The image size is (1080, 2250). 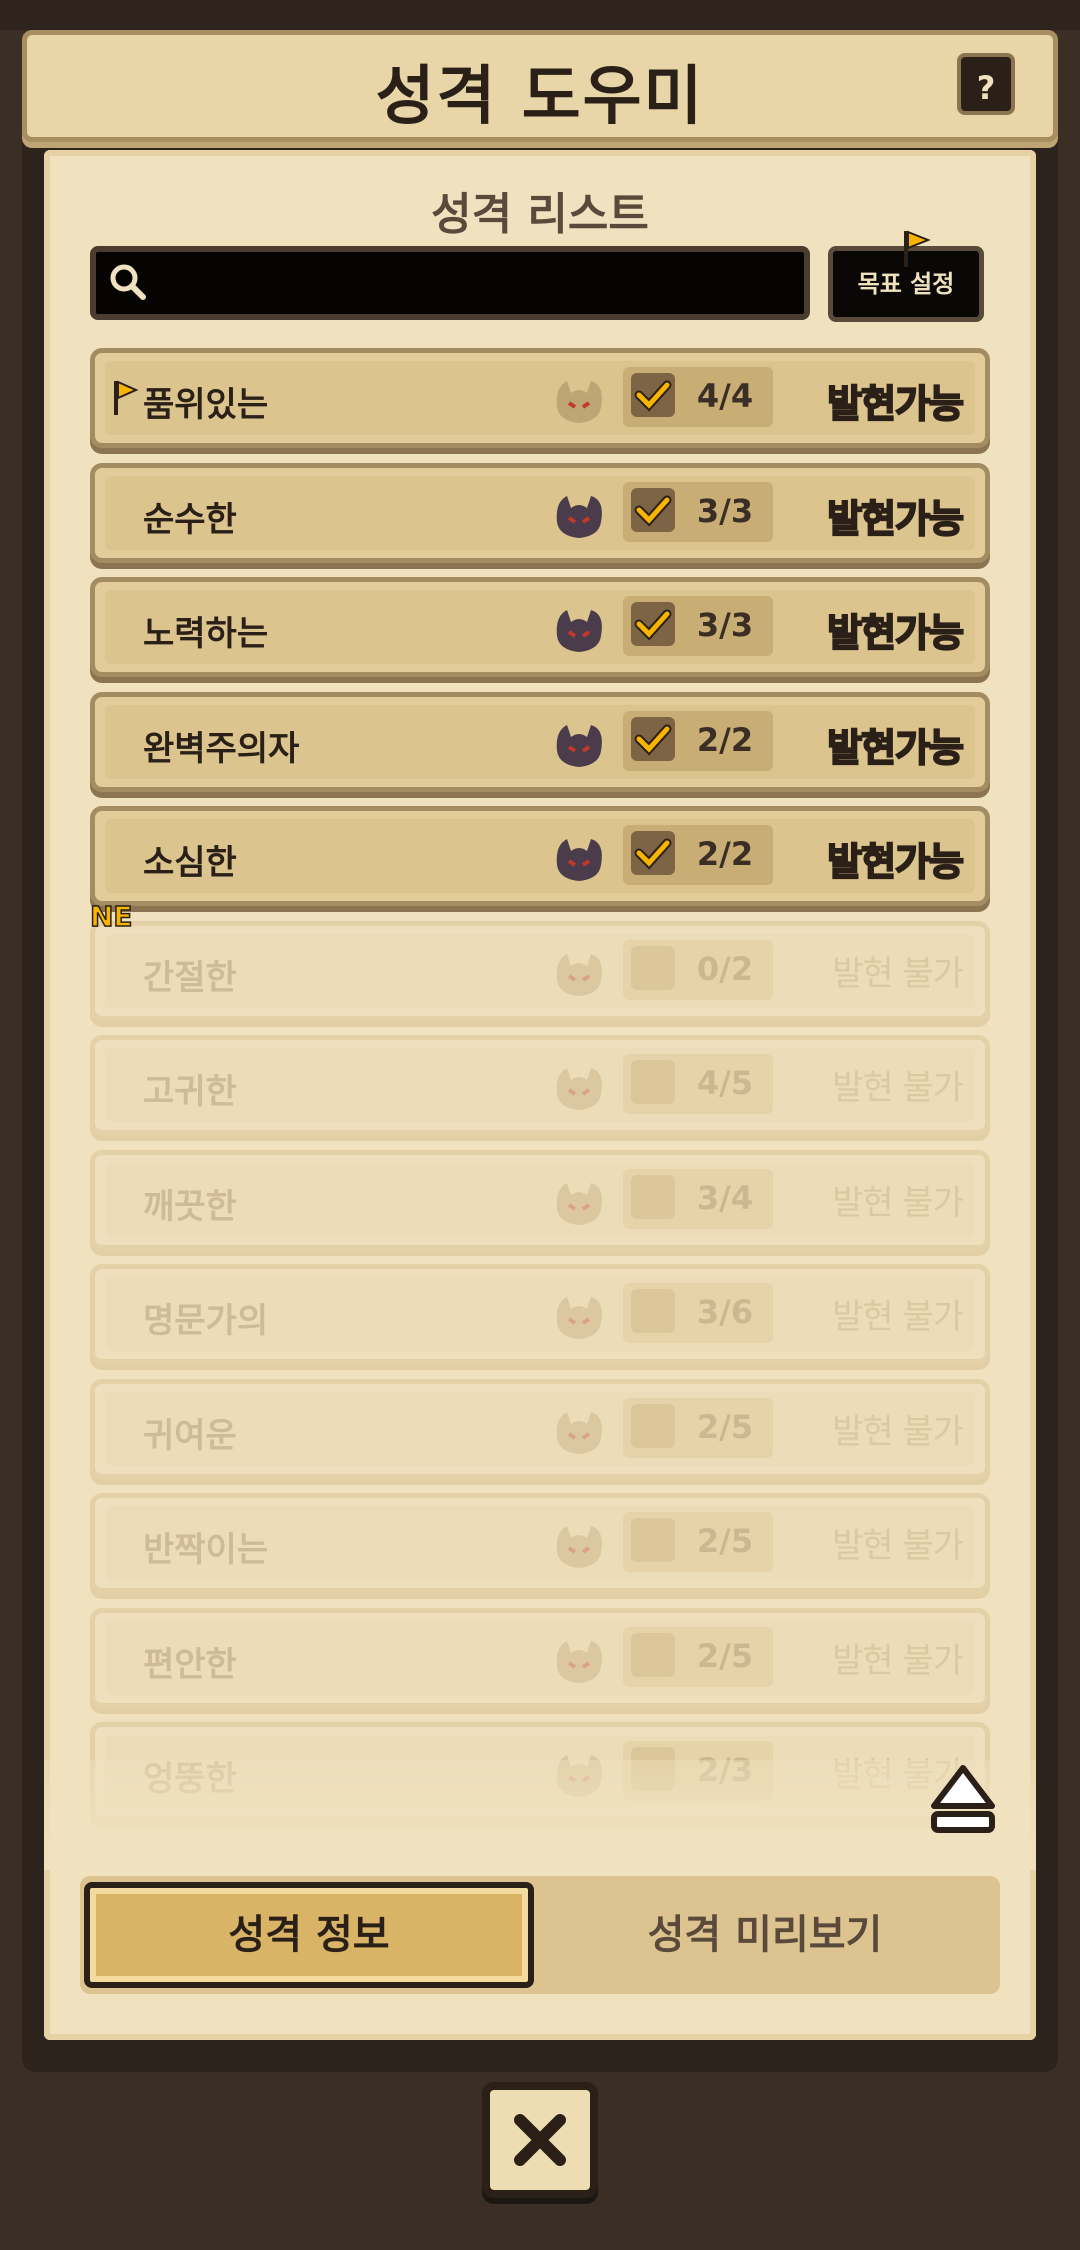 I want to click on search-input, so click(x=450, y=283).